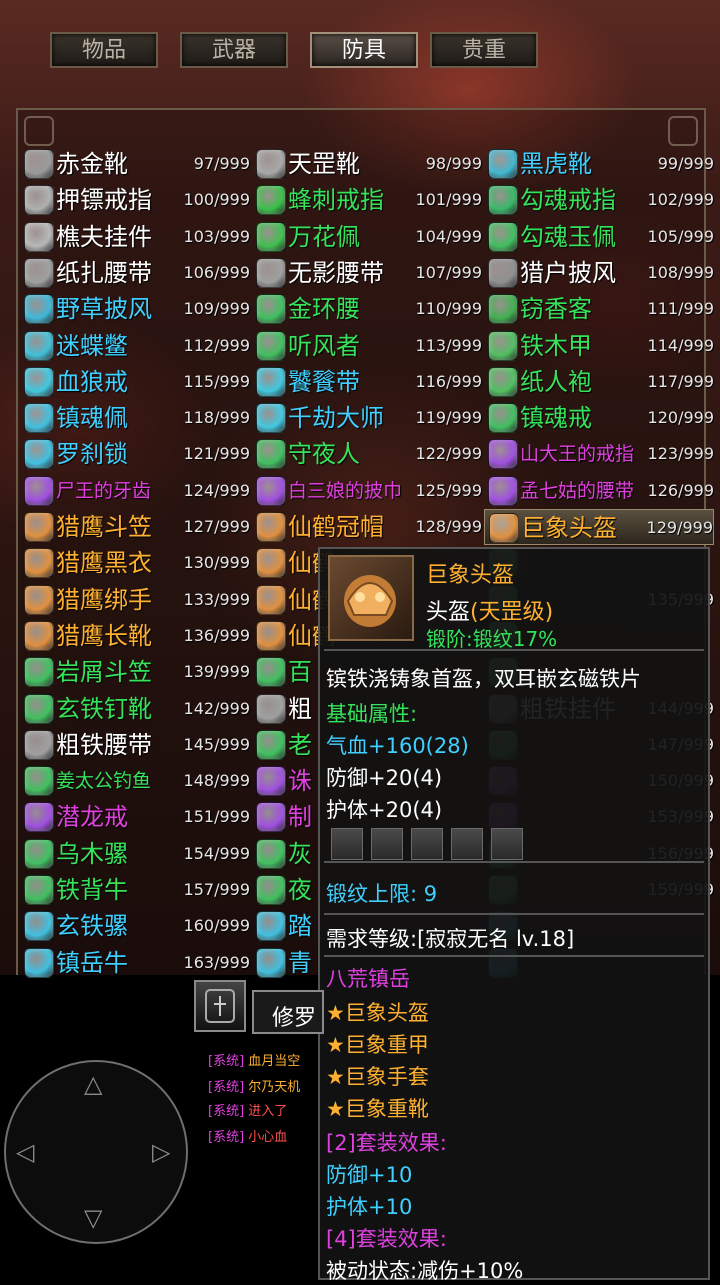  I want to click on inventory-item: 猎鹰长靴 136/999, so click(135, 636).